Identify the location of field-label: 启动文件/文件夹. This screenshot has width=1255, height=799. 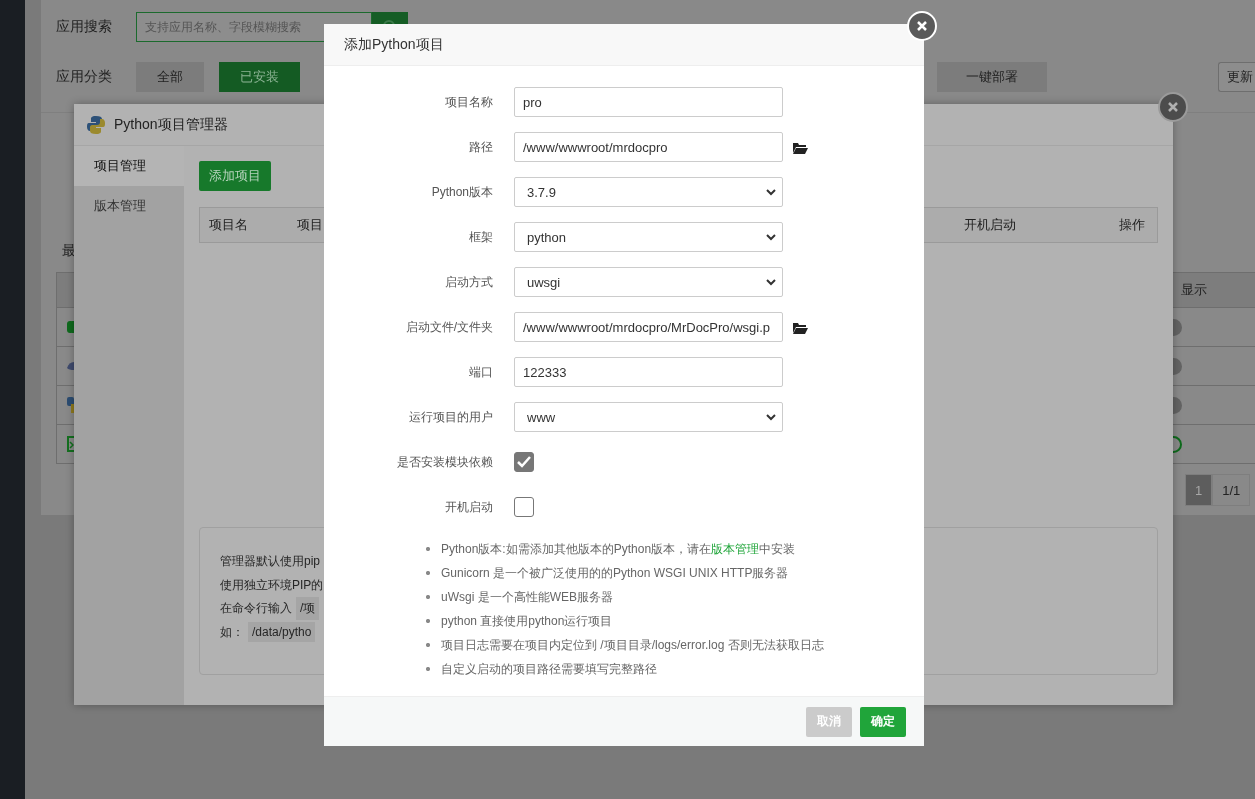
(448, 327).